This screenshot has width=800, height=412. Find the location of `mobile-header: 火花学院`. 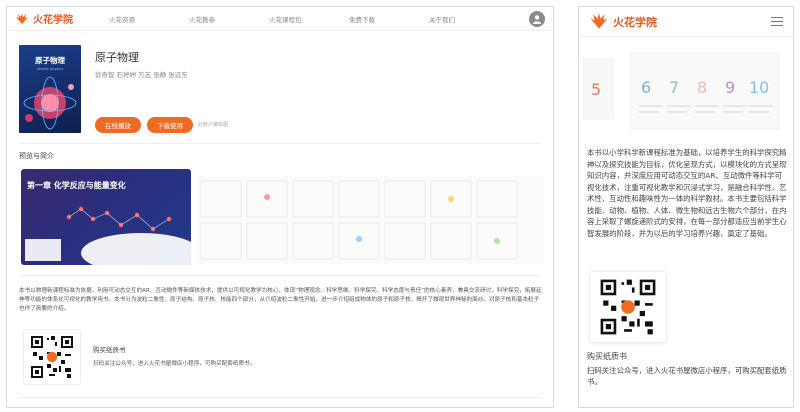

mobile-header: 火花学院 is located at coordinates (686, 22).